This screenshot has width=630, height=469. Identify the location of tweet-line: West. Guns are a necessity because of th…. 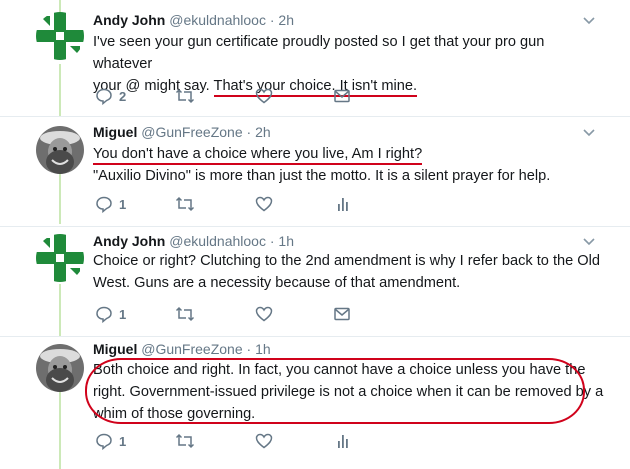
(277, 283).